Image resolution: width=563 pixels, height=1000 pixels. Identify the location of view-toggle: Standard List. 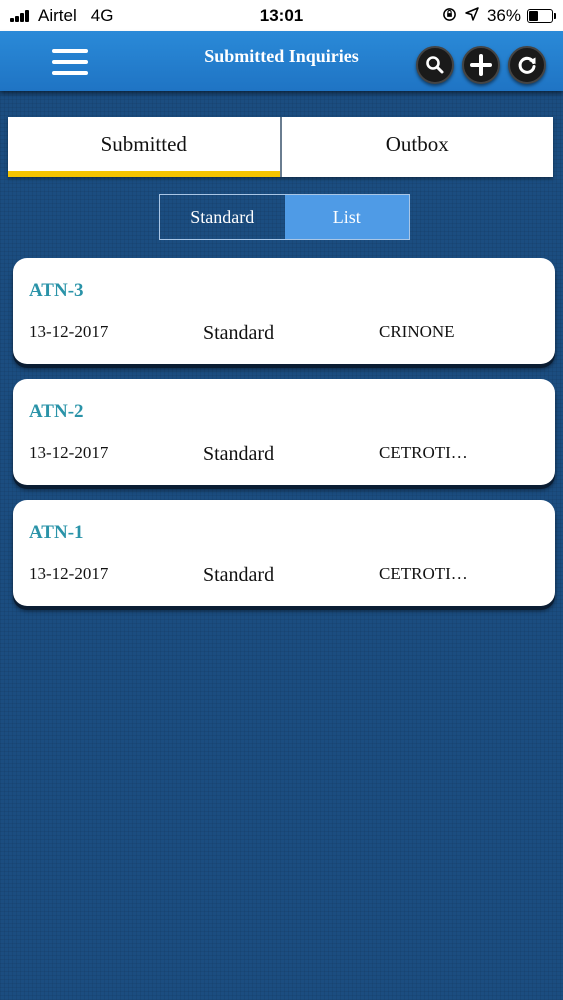
(284, 217).